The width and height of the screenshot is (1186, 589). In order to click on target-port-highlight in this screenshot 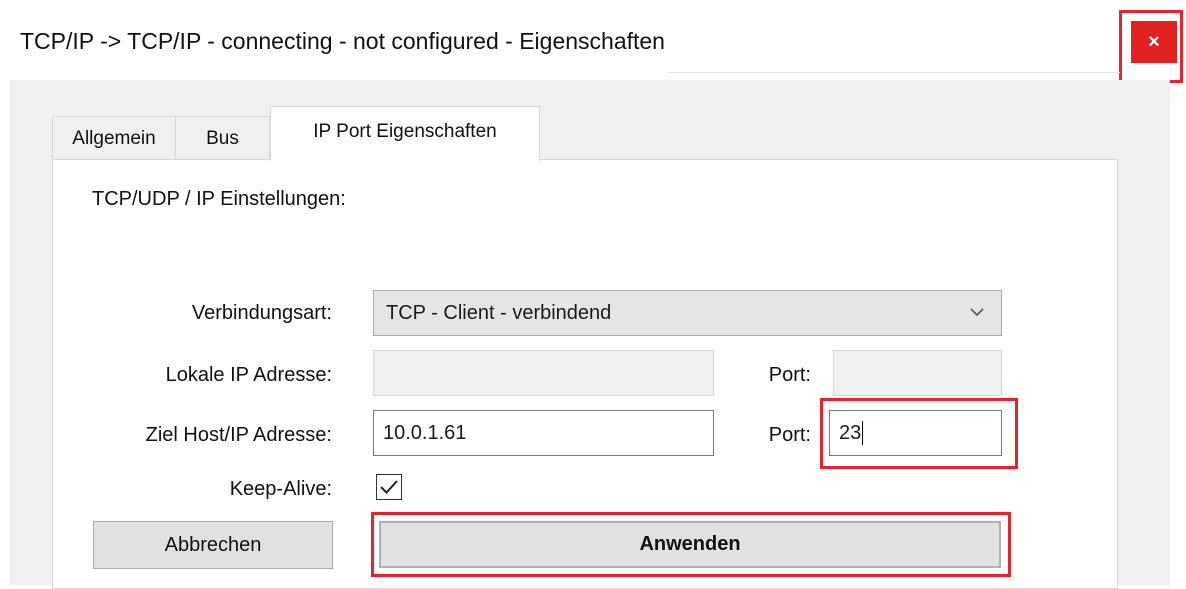, I will do `click(919, 433)`.